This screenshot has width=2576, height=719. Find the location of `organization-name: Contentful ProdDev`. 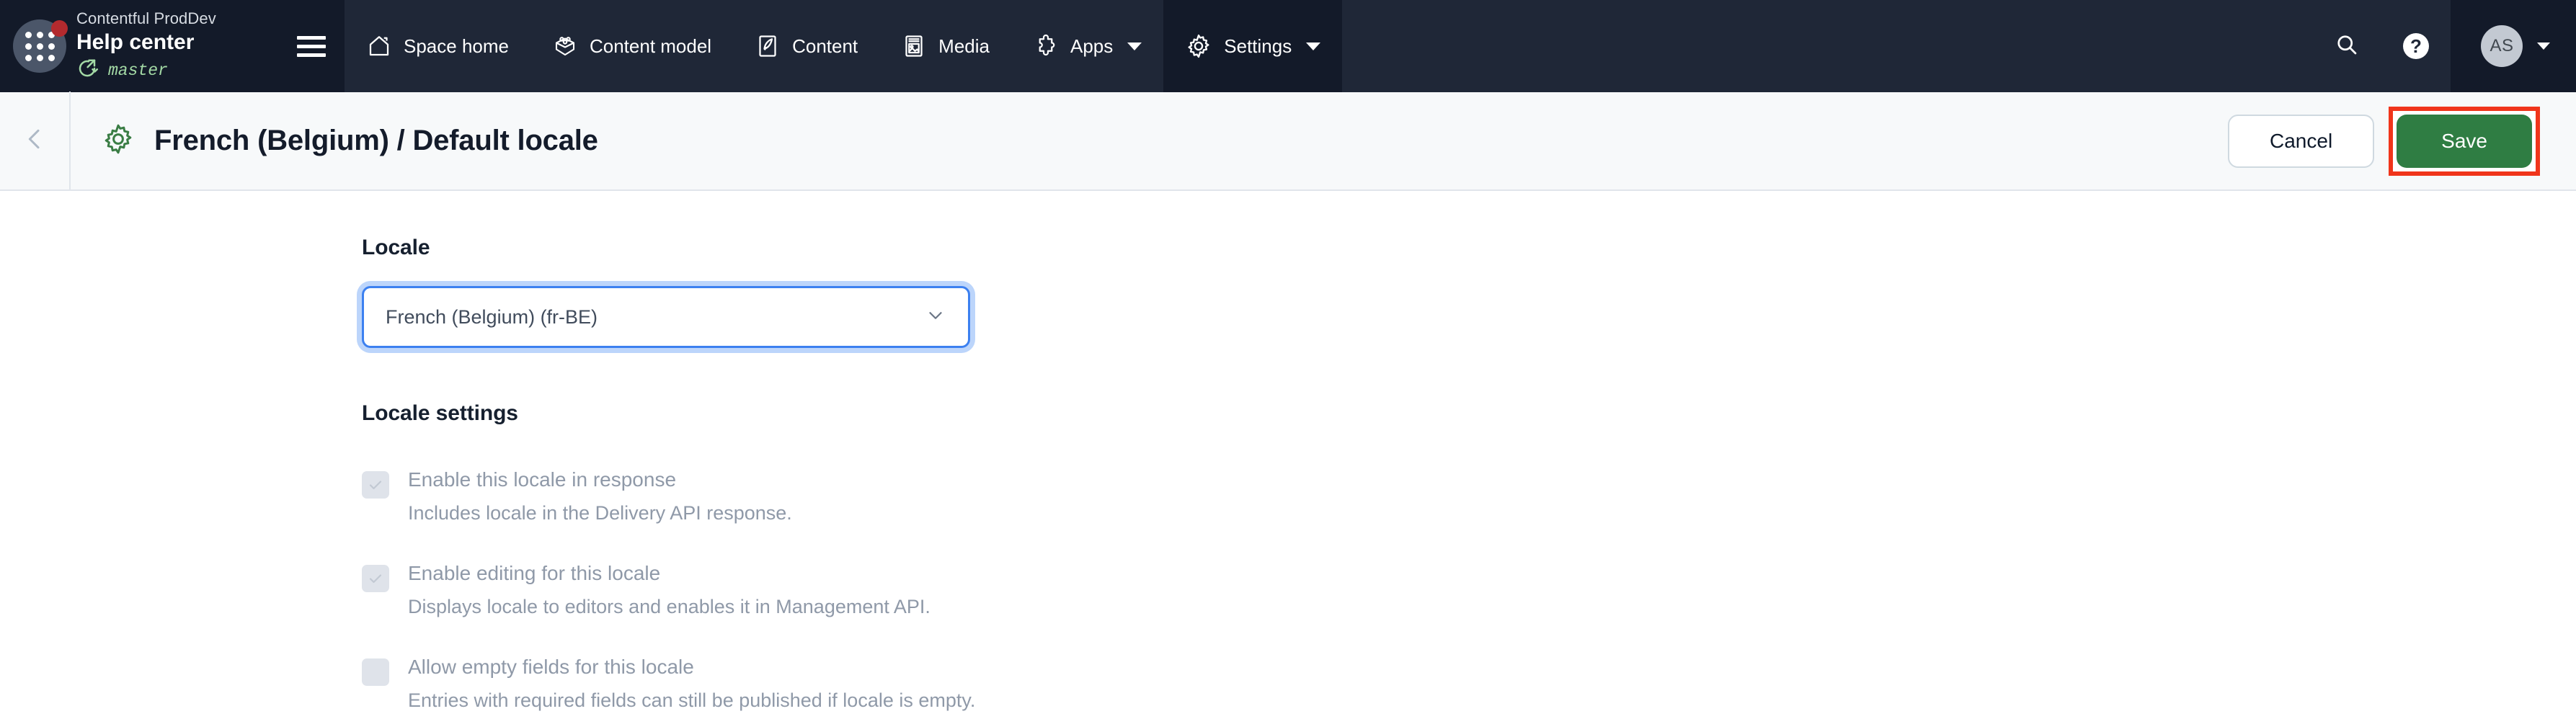

organization-name: Contentful ProdDev is located at coordinates (146, 18).